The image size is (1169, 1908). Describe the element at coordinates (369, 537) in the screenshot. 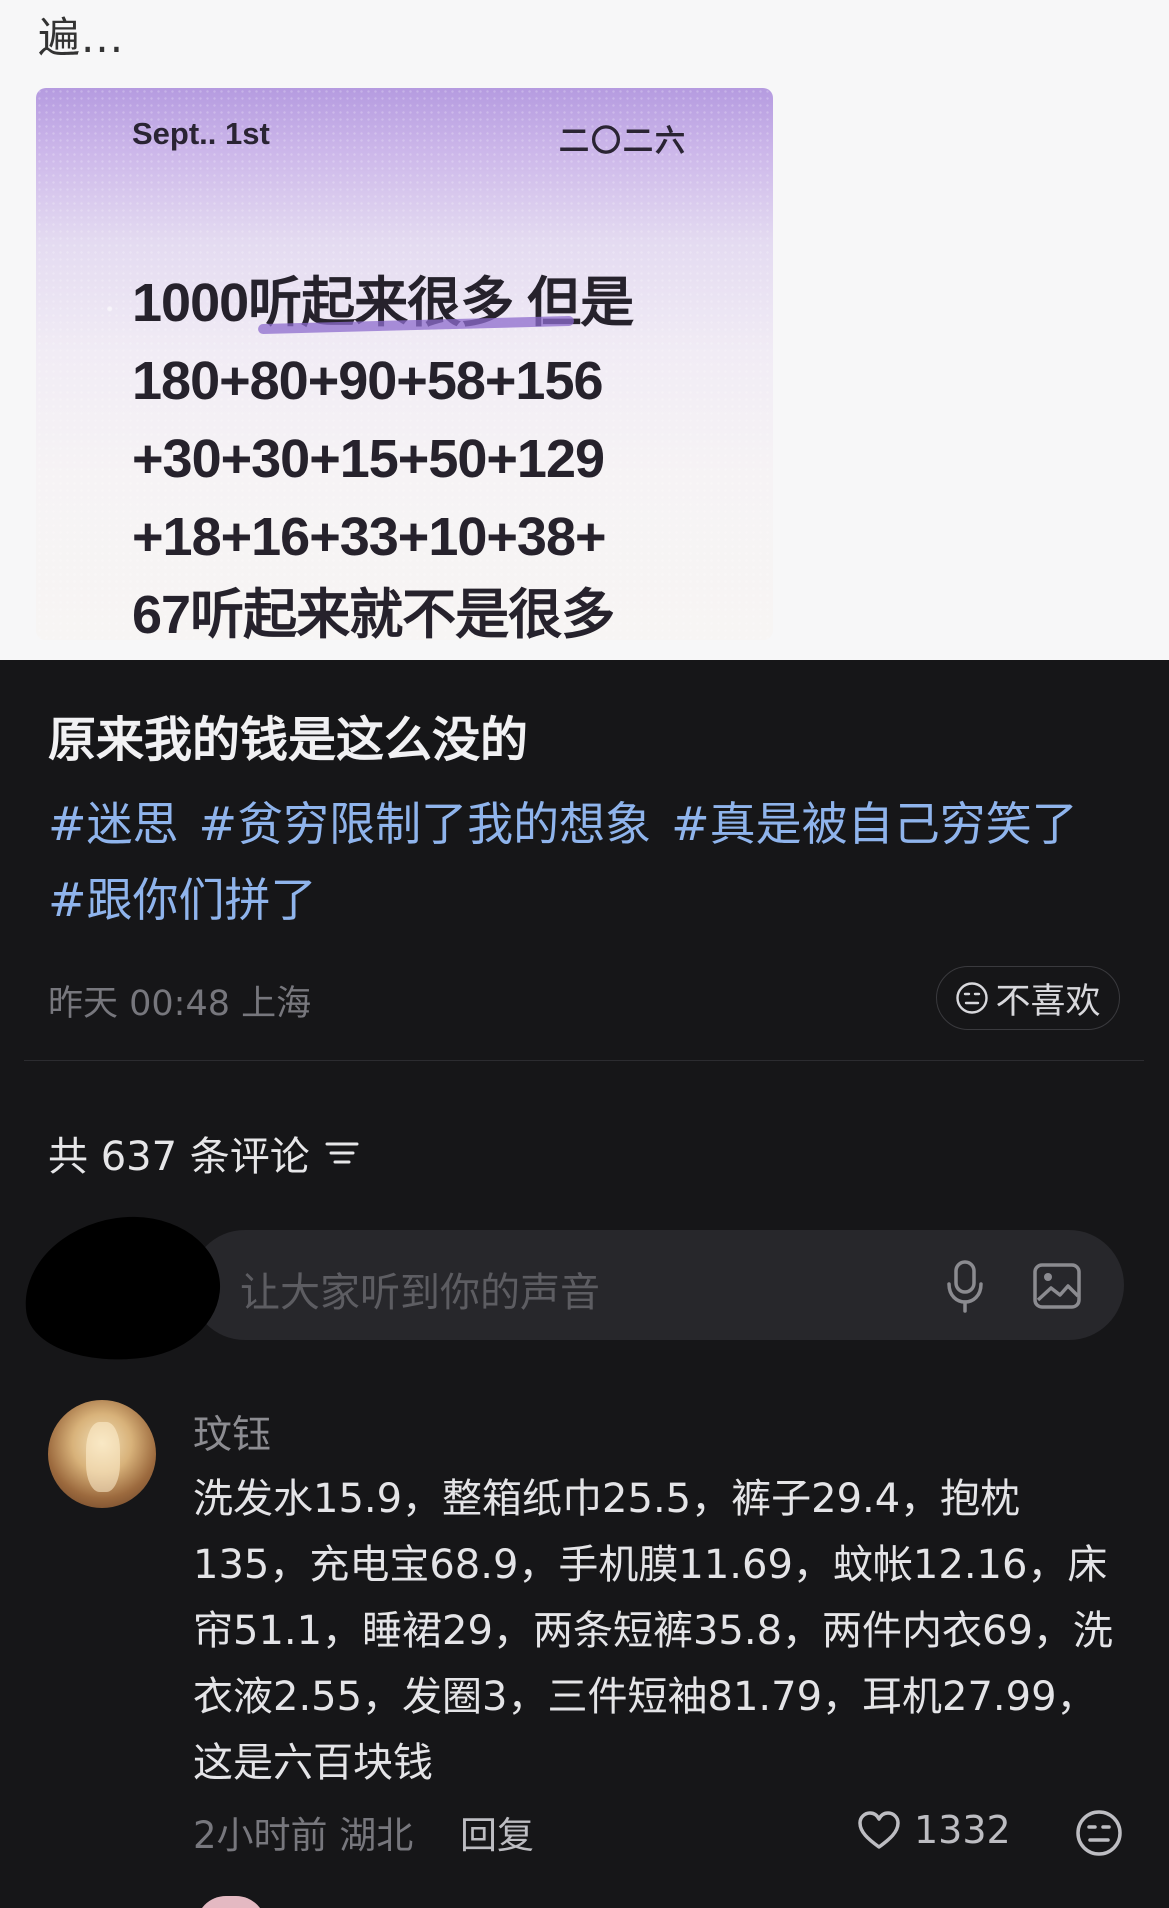

I see `image-line: +18+16+33+10+38+` at that location.